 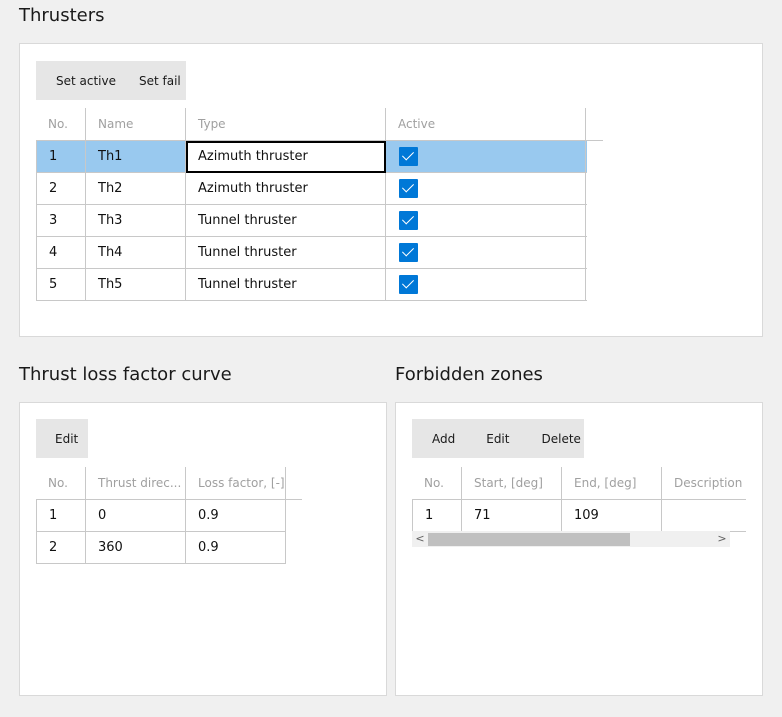 What do you see at coordinates (136, 253) in the screenshot?
I see `cell-name: Th4` at bounding box center [136, 253].